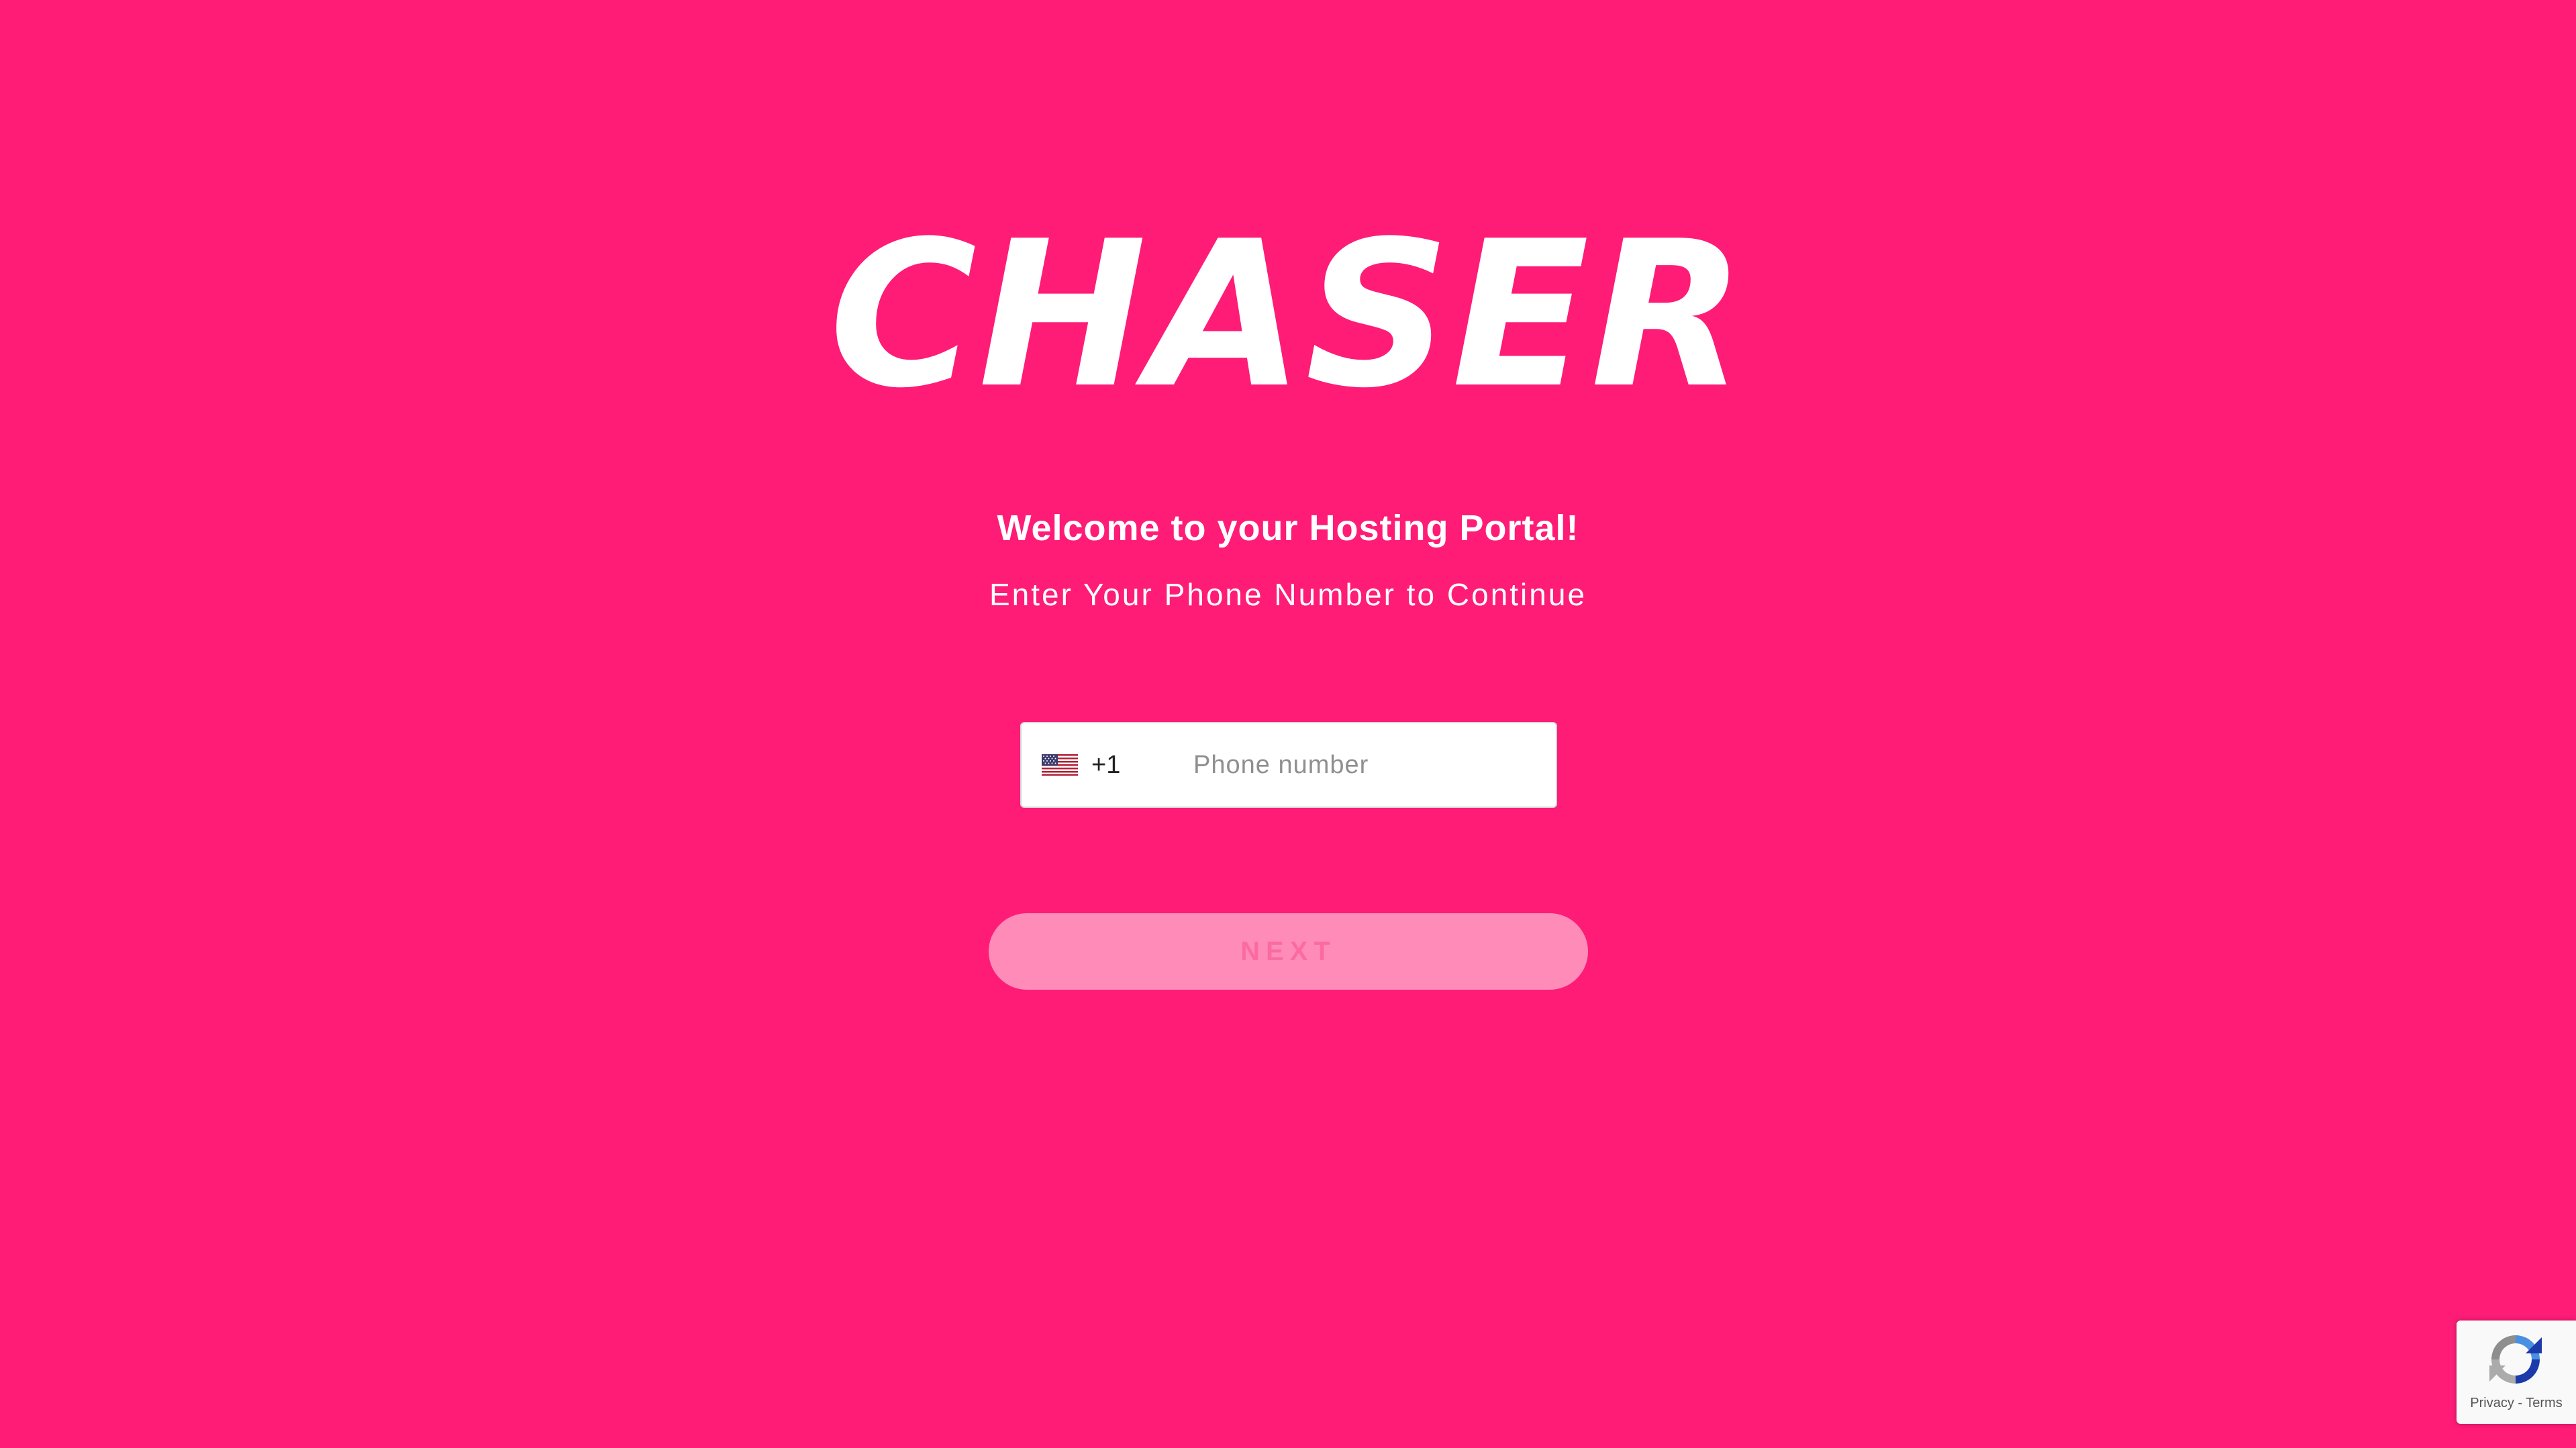  Describe the element at coordinates (1288, 951) in the screenshot. I see `next-button: NEXT` at that location.